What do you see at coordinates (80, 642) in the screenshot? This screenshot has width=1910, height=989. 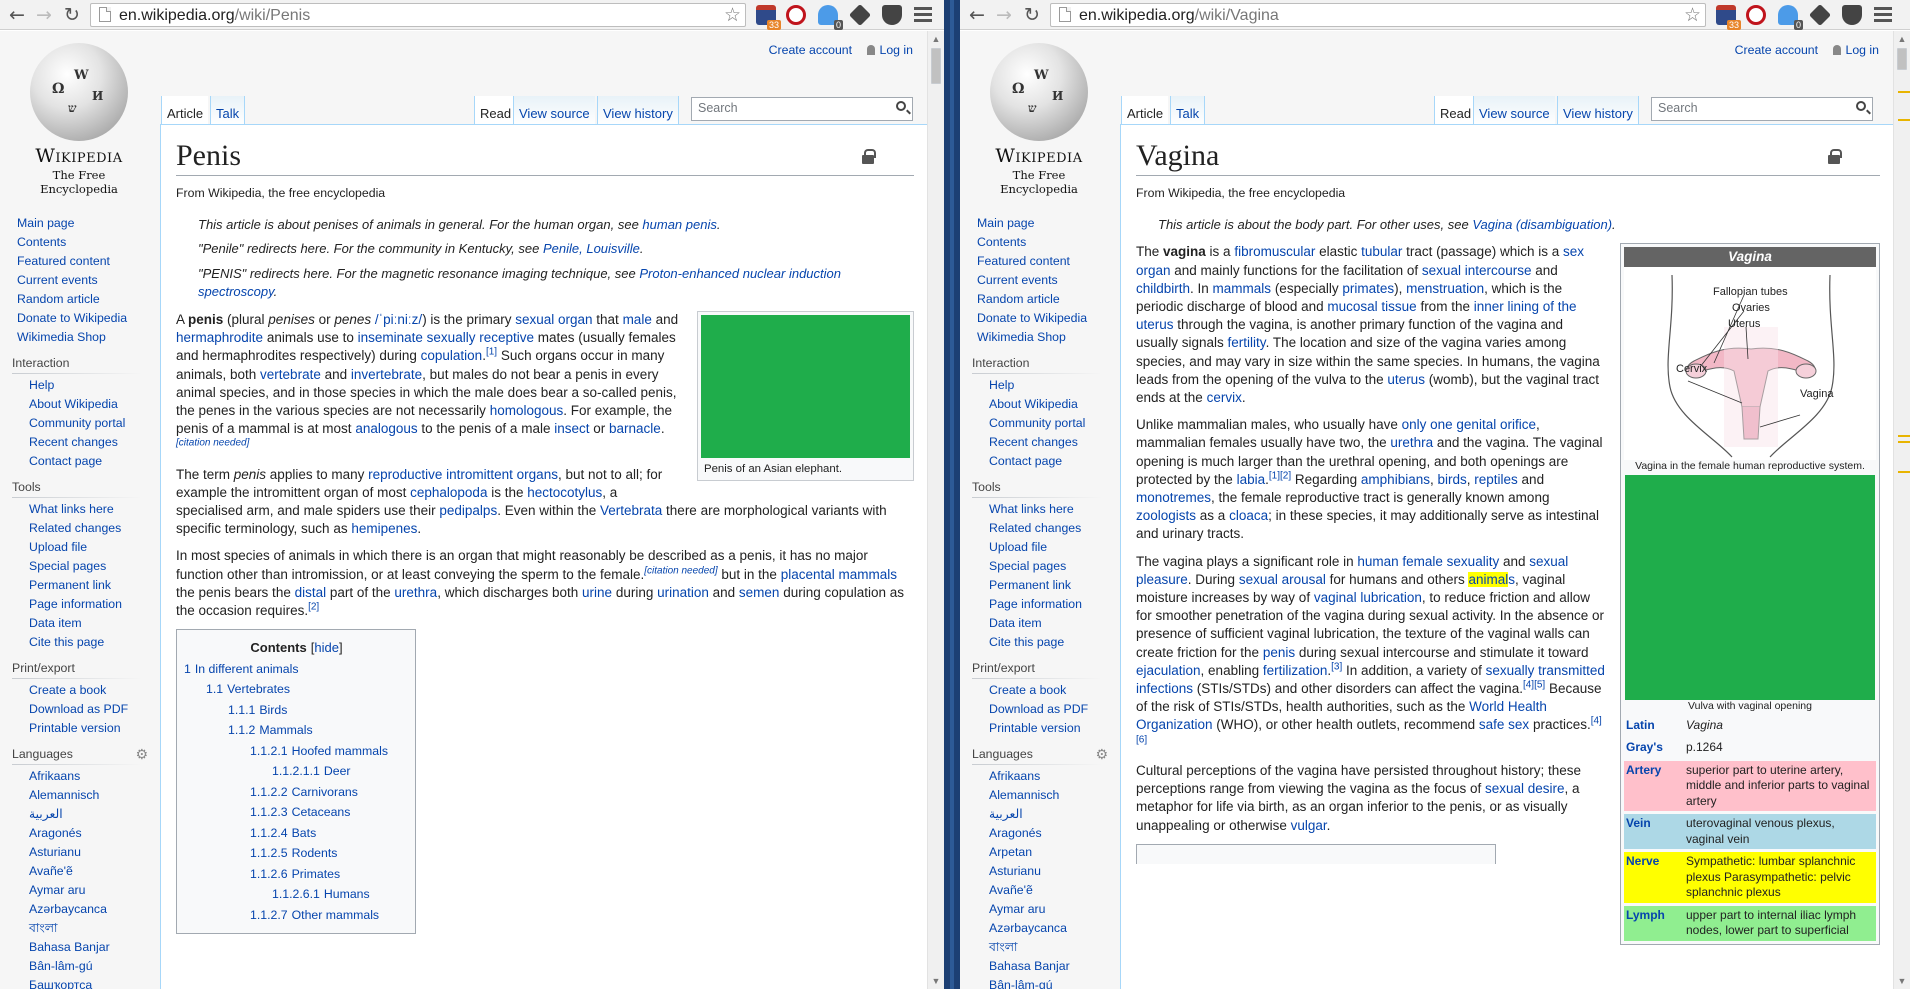 I see `sidebar-item: Cite this page` at bounding box center [80, 642].